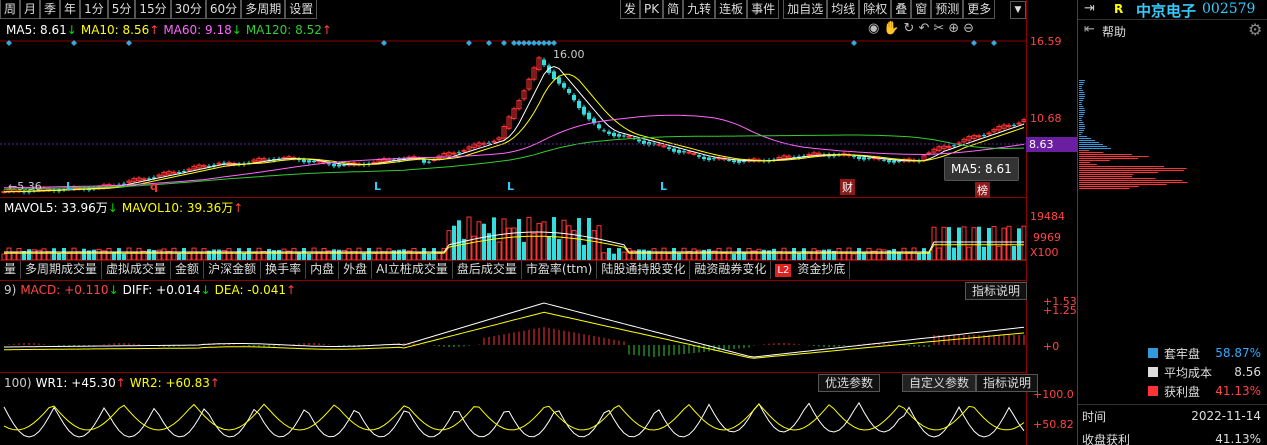 Image resolution: width=1267 pixels, height=445 pixels. I want to click on tool-tab-12: 更多, so click(979, 9).